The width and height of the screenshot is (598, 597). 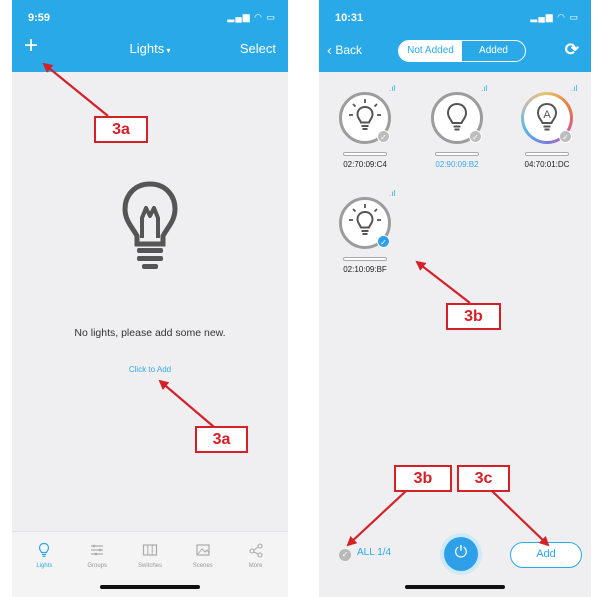 What do you see at coordinates (546, 555) in the screenshot?
I see `add-button: Add` at bounding box center [546, 555].